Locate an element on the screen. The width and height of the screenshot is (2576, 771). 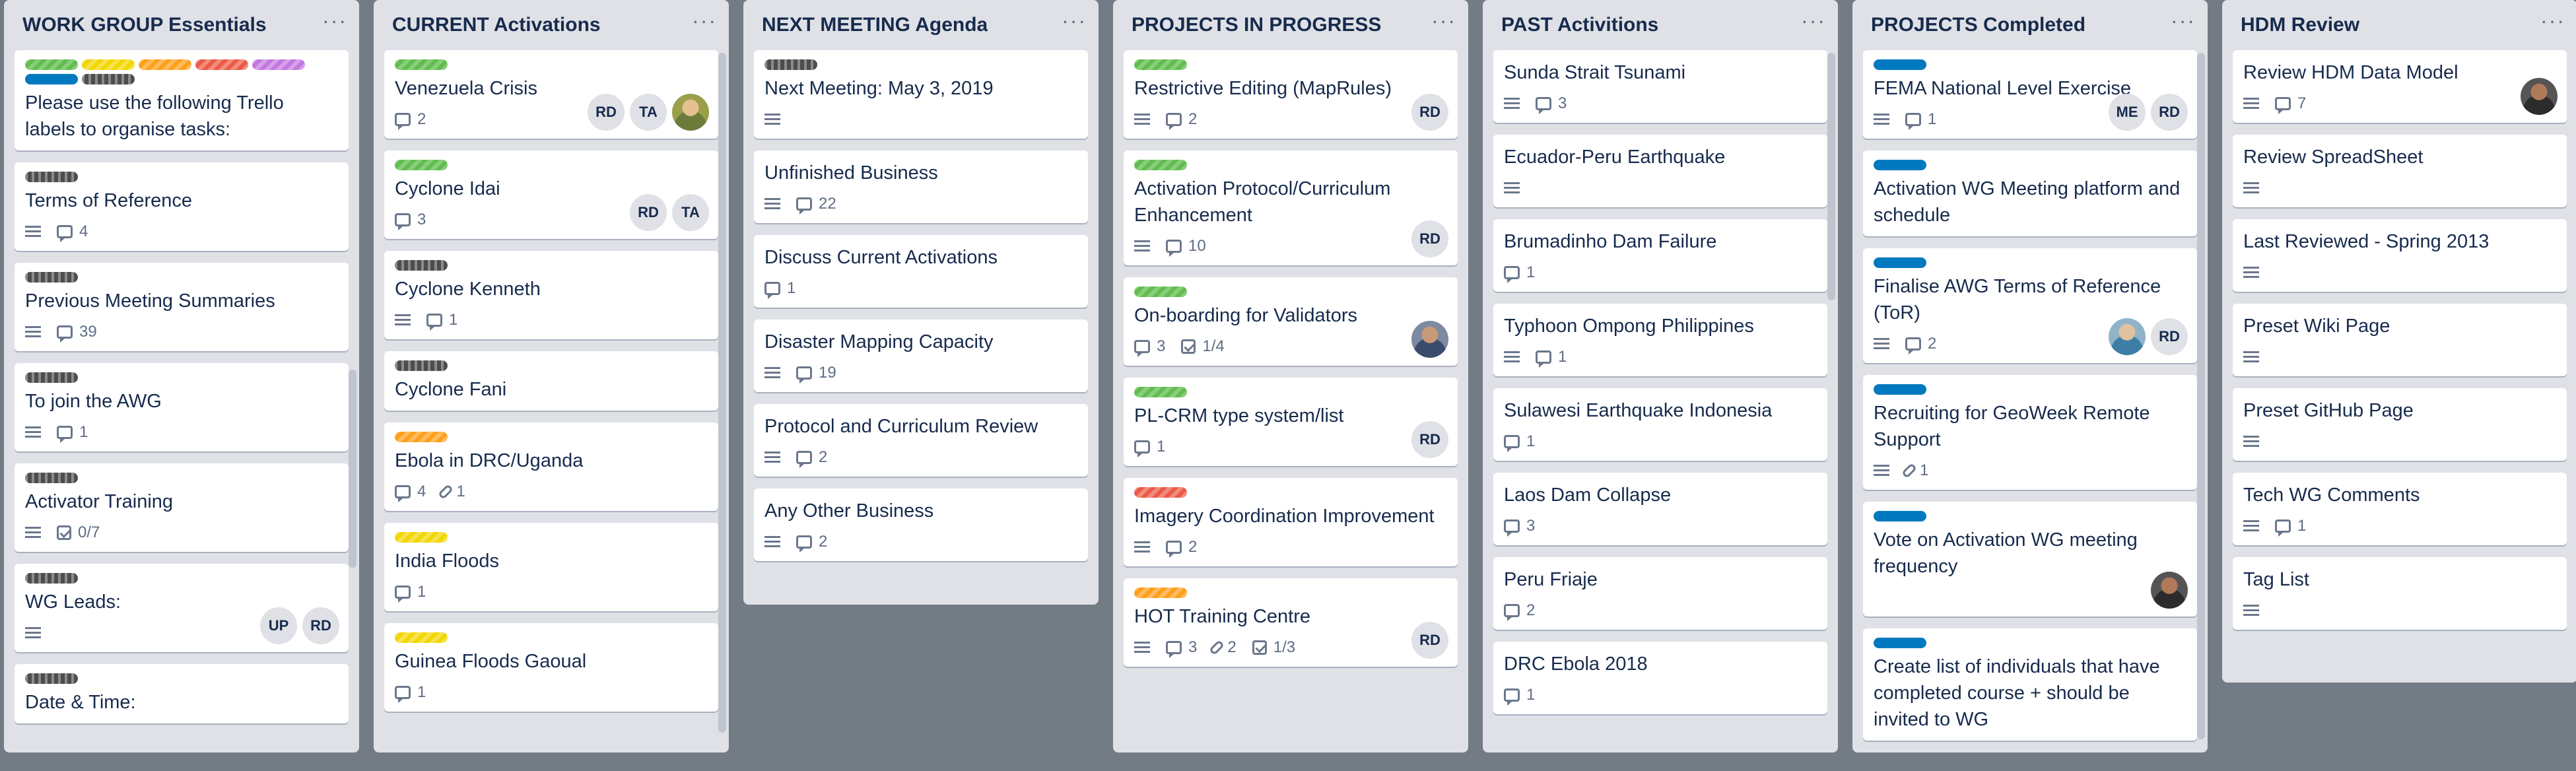
card: Disaster Mapping Capacity 19 is located at coordinates (921, 355).